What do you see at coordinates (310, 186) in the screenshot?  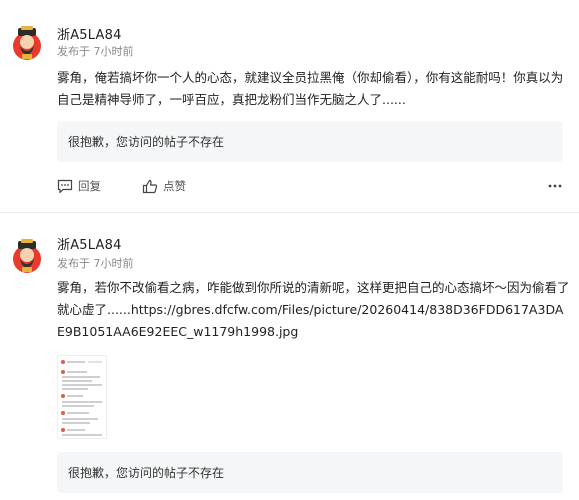 I see `post-actions: 回复 点赞` at bounding box center [310, 186].